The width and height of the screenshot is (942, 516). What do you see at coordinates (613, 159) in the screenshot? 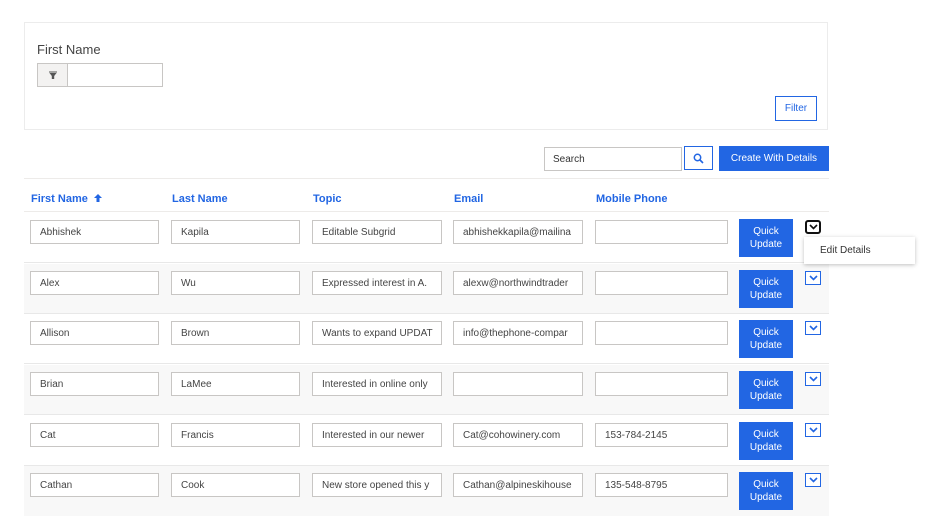
I see `search-input: Search` at bounding box center [613, 159].